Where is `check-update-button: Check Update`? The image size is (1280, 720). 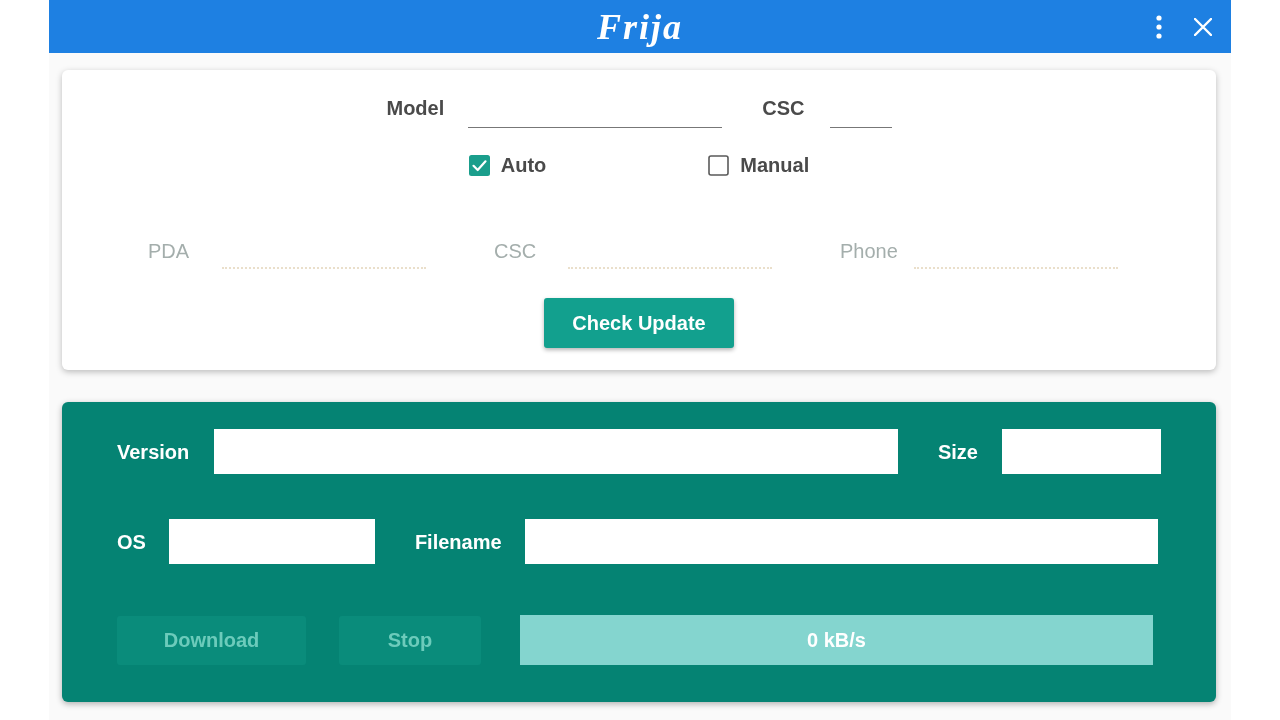
check-update-button: Check Update is located at coordinates (639, 323).